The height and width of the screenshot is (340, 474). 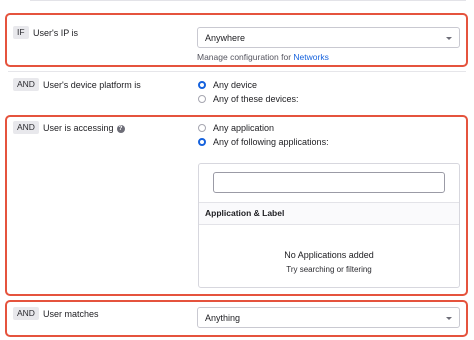 What do you see at coordinates (329, 269) in the screenshot?
I see `empty-state-subtitle: Try searching or filtering` at bounding box center [329, 269].